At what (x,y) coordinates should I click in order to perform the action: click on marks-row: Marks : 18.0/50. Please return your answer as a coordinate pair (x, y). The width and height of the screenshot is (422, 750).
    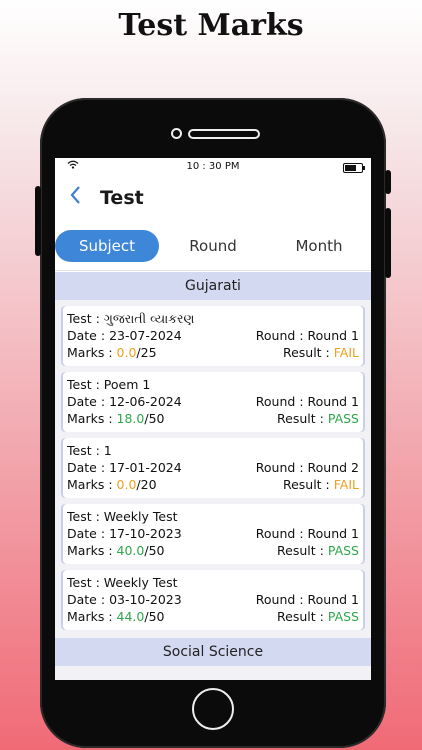
    Looking at the image, I should click on (116, 418).